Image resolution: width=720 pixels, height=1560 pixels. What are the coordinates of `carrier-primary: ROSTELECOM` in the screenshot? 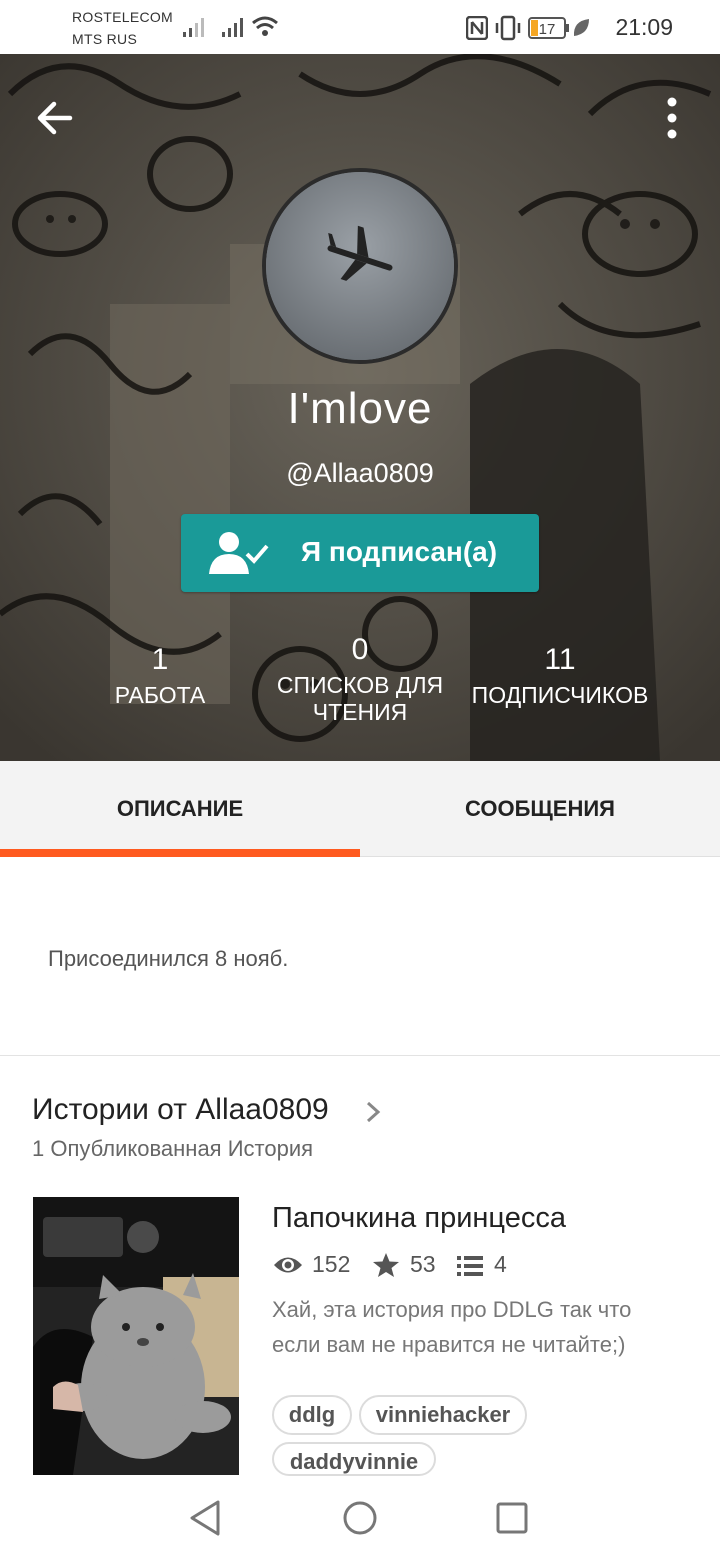 It's located at (123, 17).